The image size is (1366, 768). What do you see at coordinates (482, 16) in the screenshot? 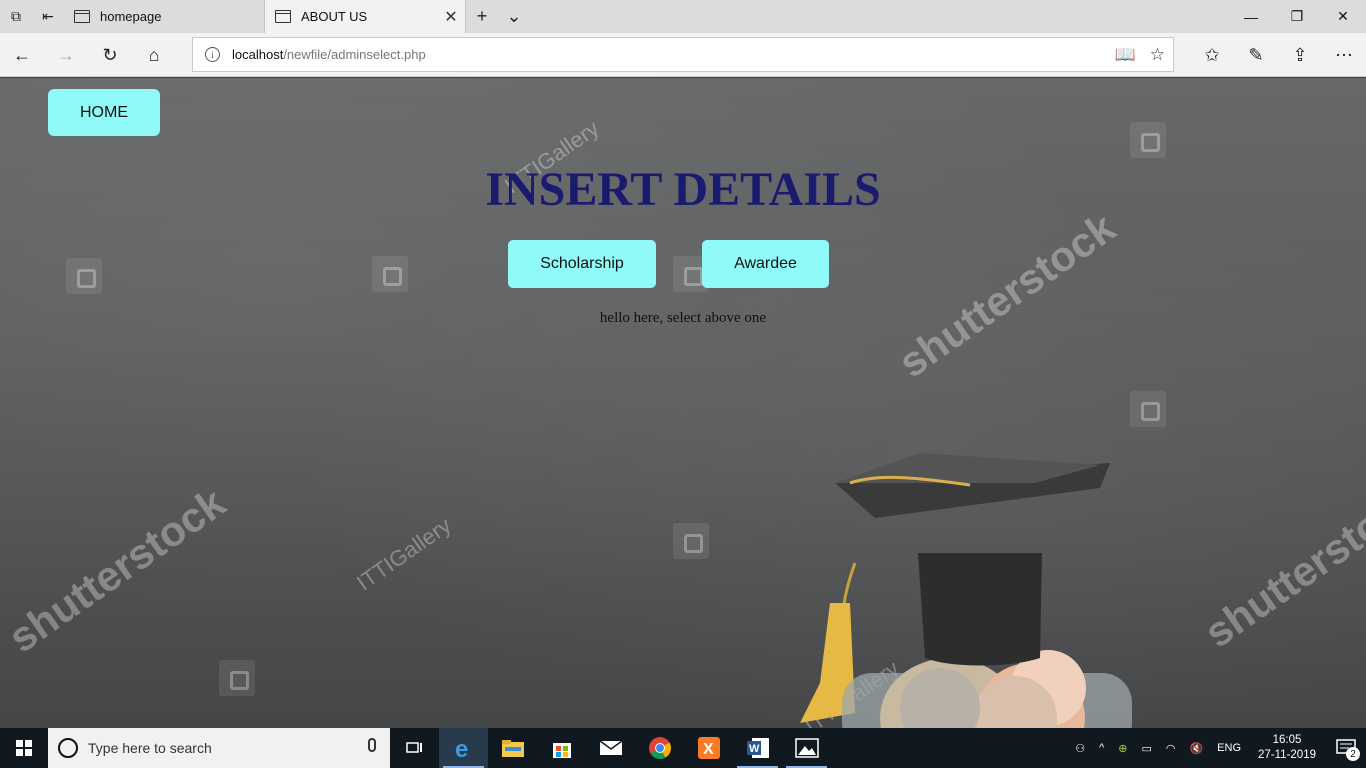
I see `new-tab-icon: +` at bounding box center [482, 16].